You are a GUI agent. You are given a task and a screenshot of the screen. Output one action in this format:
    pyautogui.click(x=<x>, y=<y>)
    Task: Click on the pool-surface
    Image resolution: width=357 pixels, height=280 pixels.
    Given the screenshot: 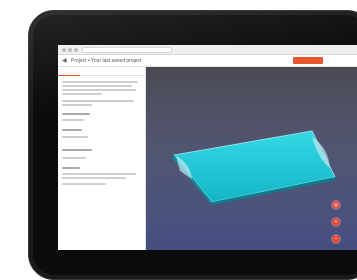 What is the action you would take?
    pyautogui.click(x=254, y=166)
    